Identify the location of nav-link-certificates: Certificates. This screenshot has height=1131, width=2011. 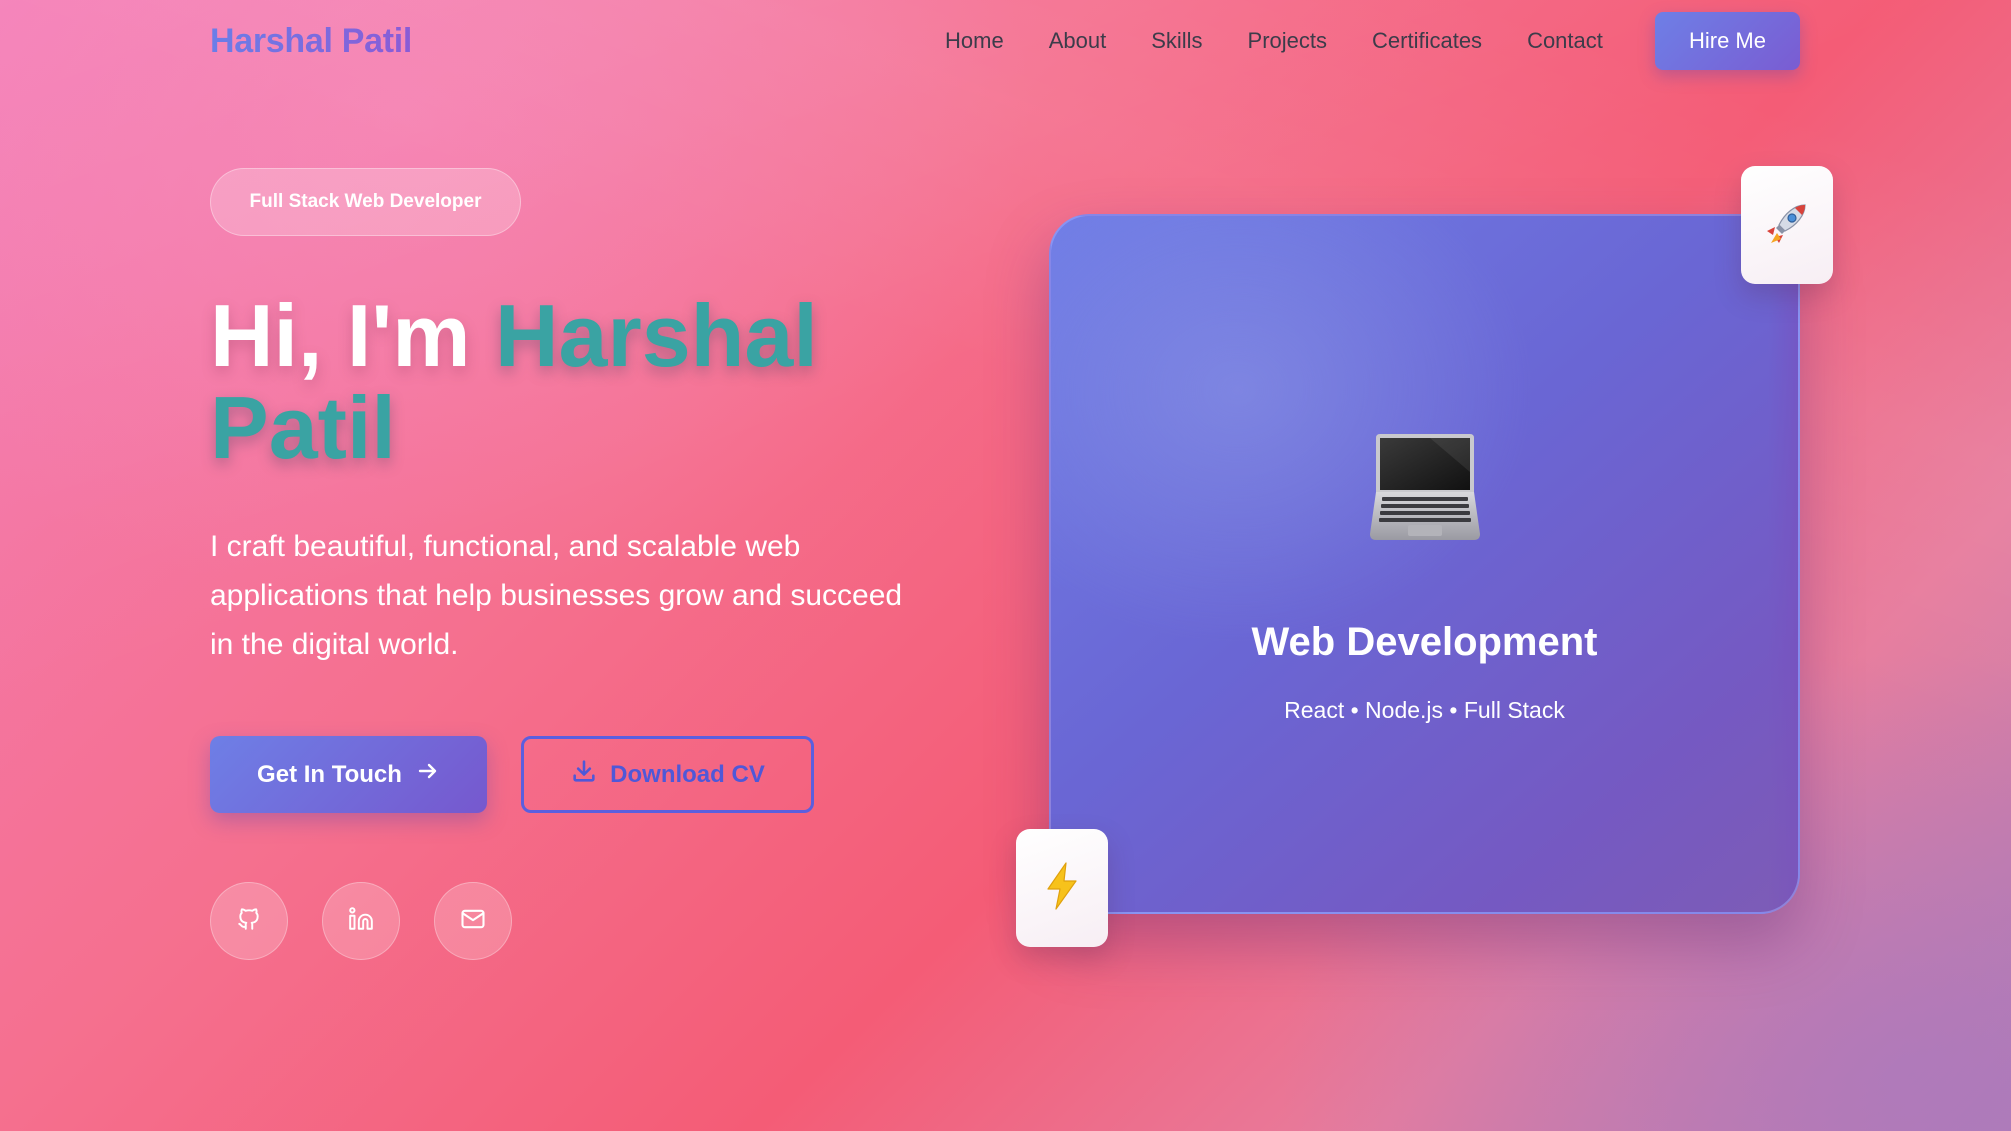
(1427, 41).